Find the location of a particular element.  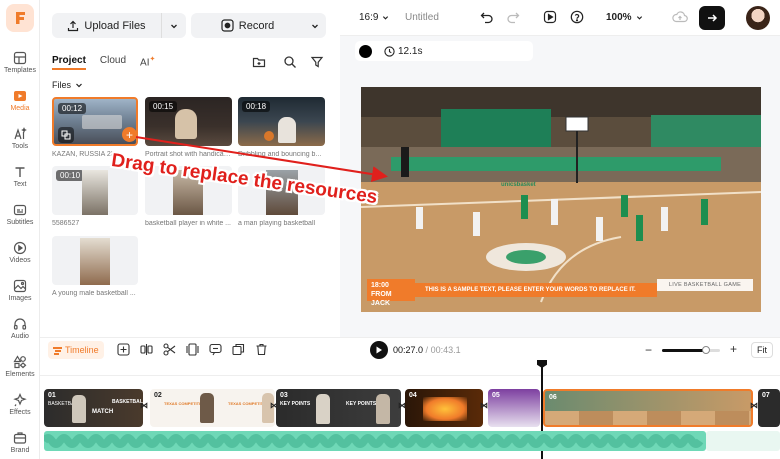

clip-number: 02 is located at coordinates (158, 395).